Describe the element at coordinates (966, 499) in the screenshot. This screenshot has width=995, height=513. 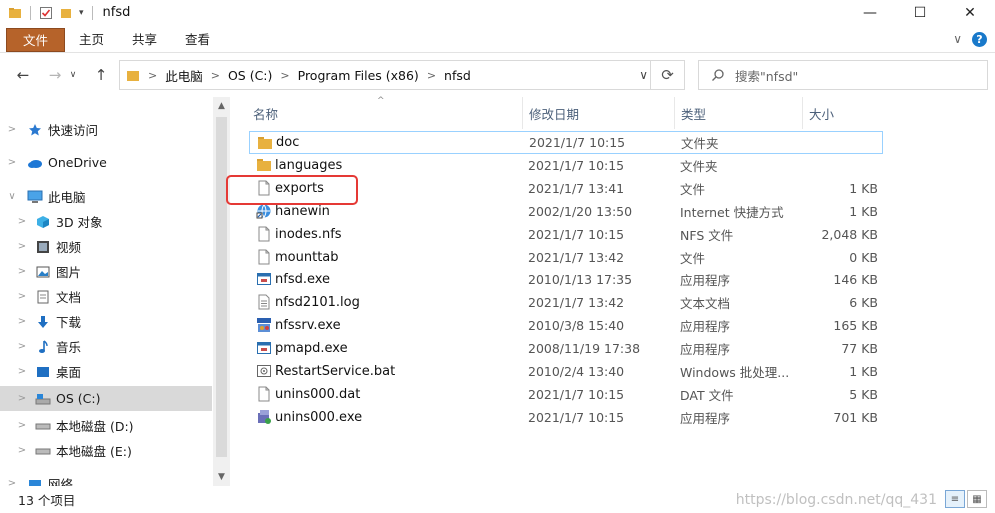
I see `view-buttons: ≡ ▦` at that location.